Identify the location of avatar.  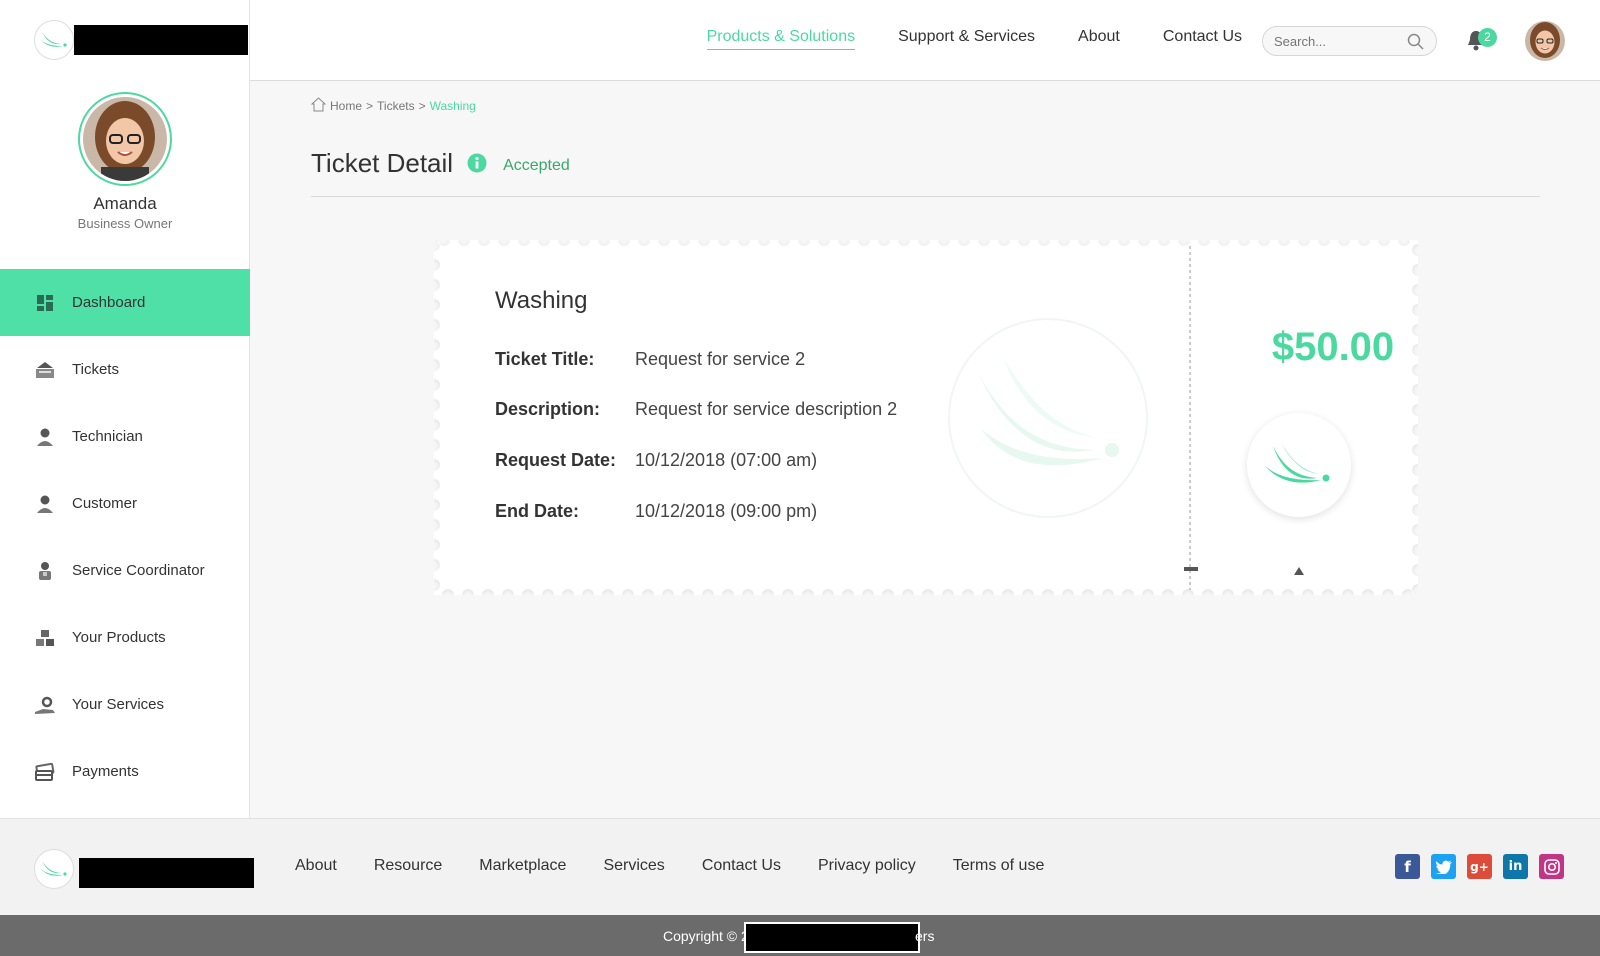
(125, 139).